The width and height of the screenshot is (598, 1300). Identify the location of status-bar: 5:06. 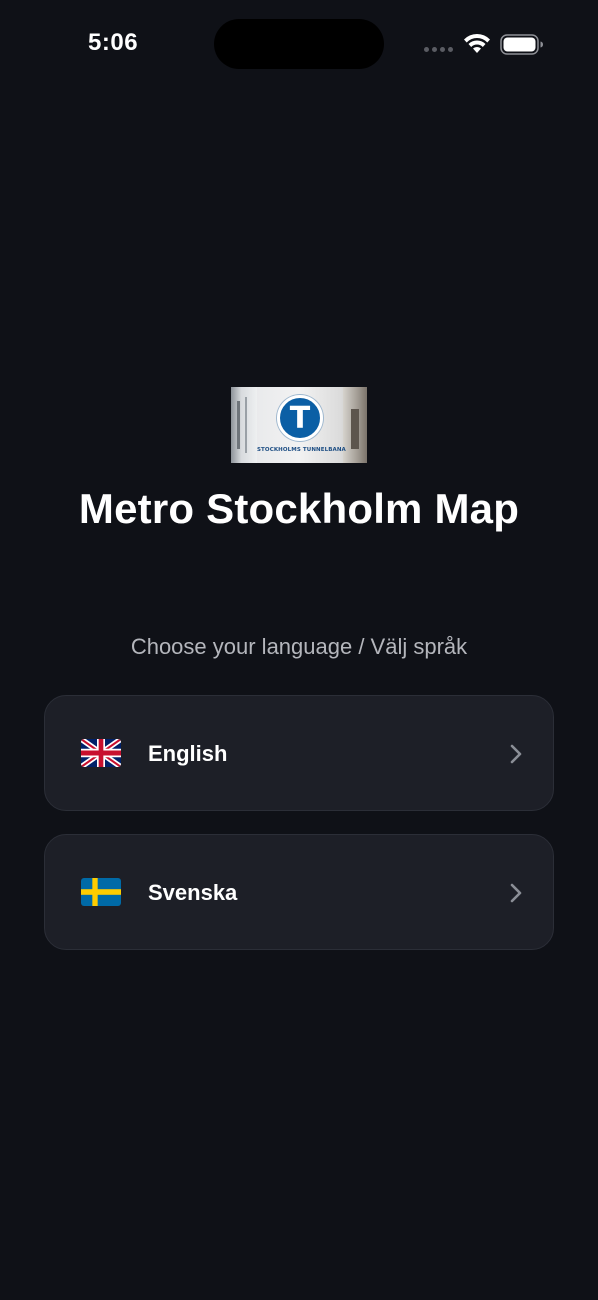
(299, 45).